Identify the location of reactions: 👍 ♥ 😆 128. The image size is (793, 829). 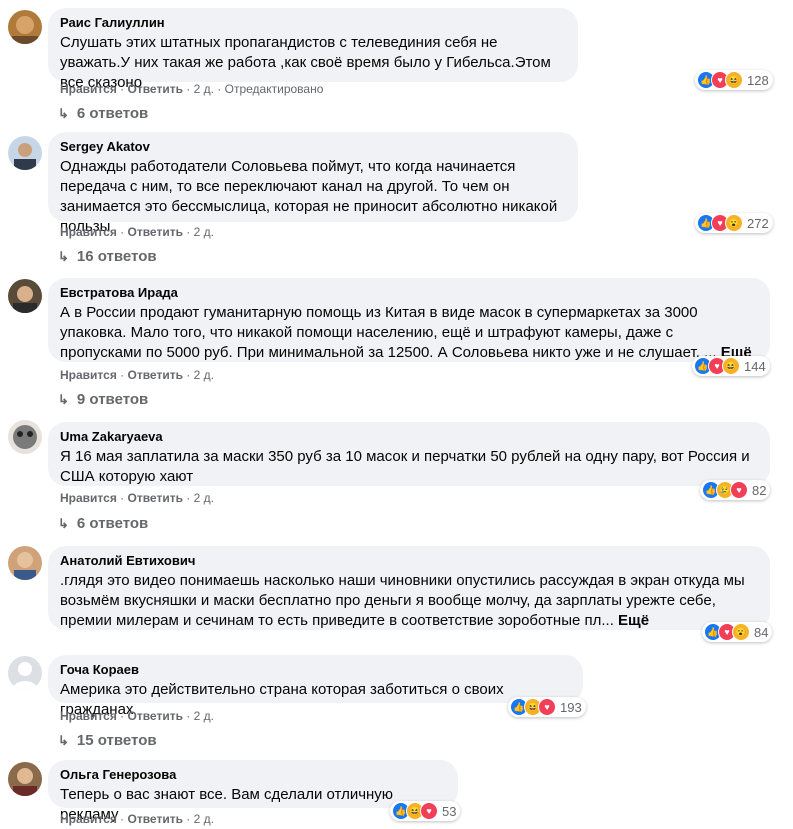
(734, 80).